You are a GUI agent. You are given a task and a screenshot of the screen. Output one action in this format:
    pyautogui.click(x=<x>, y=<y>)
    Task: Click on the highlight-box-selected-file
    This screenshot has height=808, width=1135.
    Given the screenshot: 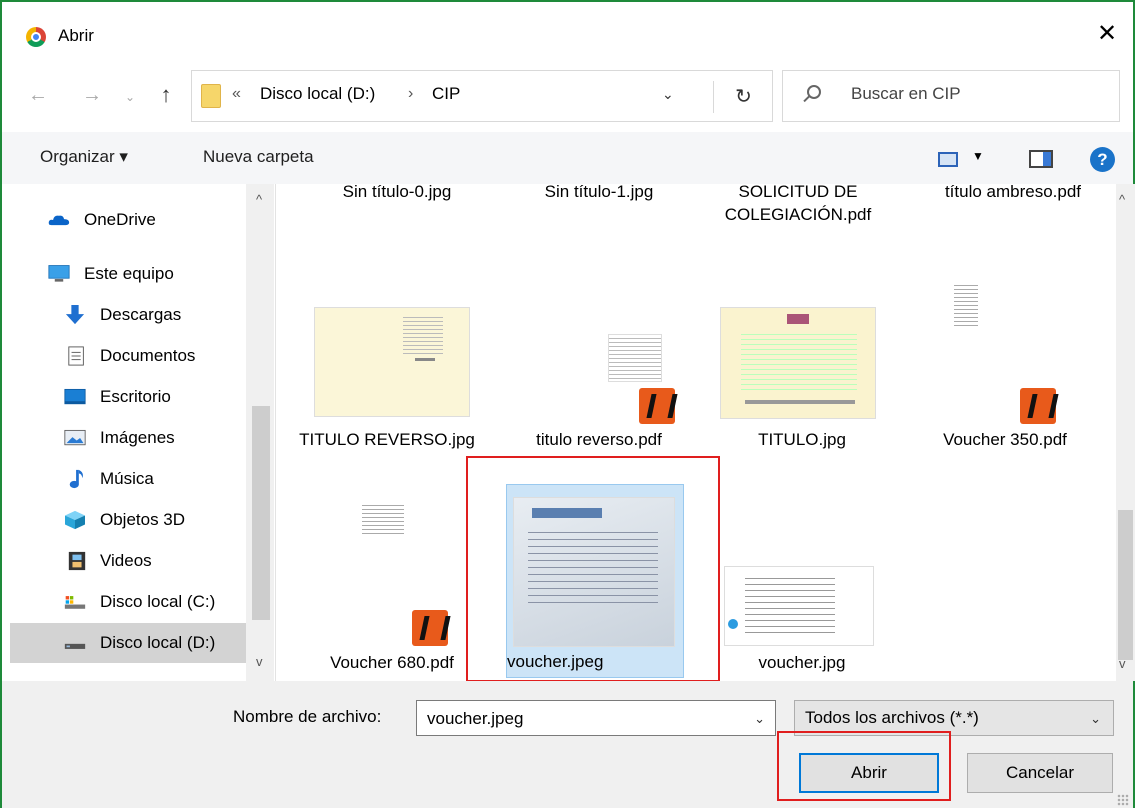 What is the action you would take?
    pyautogui.click(x=593, y=569)
    